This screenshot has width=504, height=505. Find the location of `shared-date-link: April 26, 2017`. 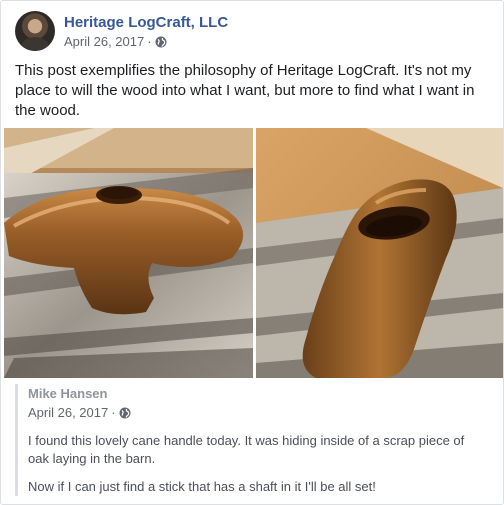

shared-date-link: April 26, 2017 is located at coordinates (68, 412).